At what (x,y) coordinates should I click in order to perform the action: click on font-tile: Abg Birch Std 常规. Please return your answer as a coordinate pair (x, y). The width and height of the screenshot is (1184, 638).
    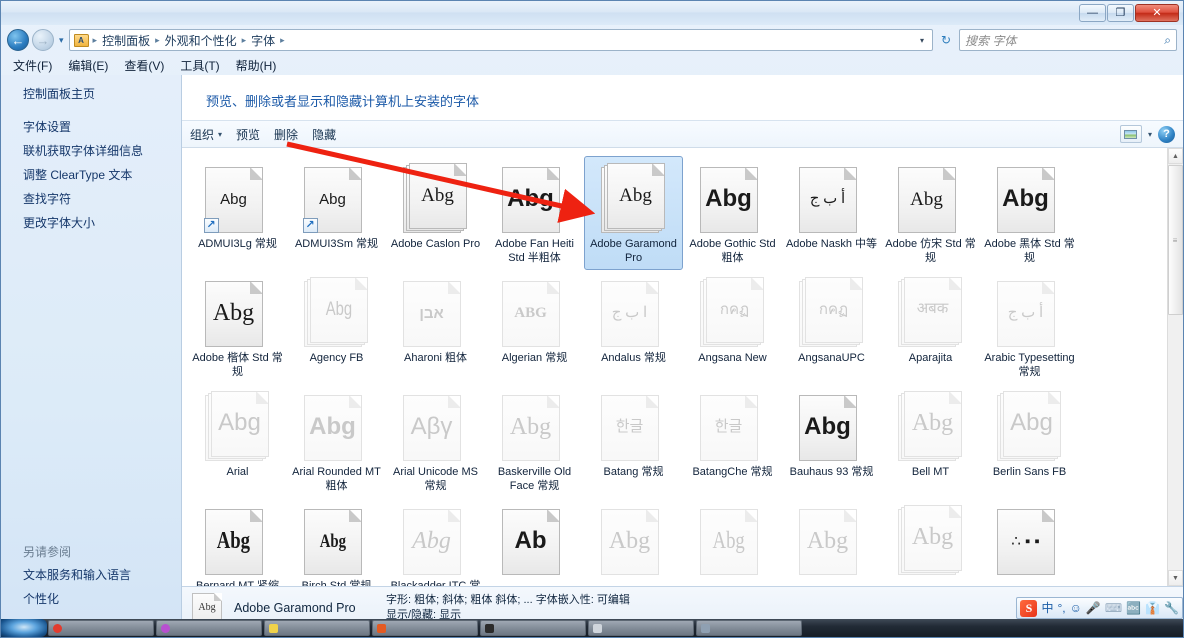
    Looking at the image, I should click on (336, 542).